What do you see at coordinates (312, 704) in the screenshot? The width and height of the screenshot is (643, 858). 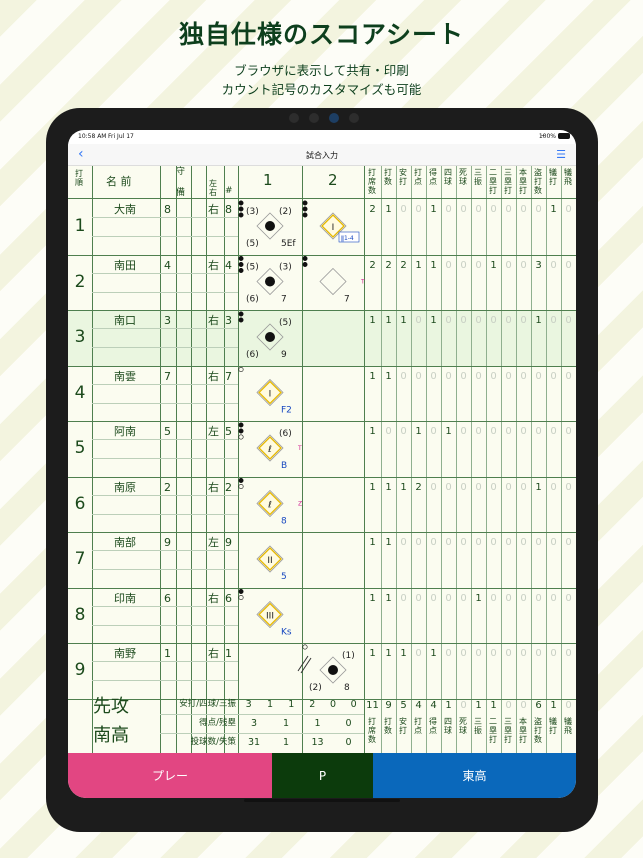 I see `totals-value: 2` at bounding box center [312, 704].